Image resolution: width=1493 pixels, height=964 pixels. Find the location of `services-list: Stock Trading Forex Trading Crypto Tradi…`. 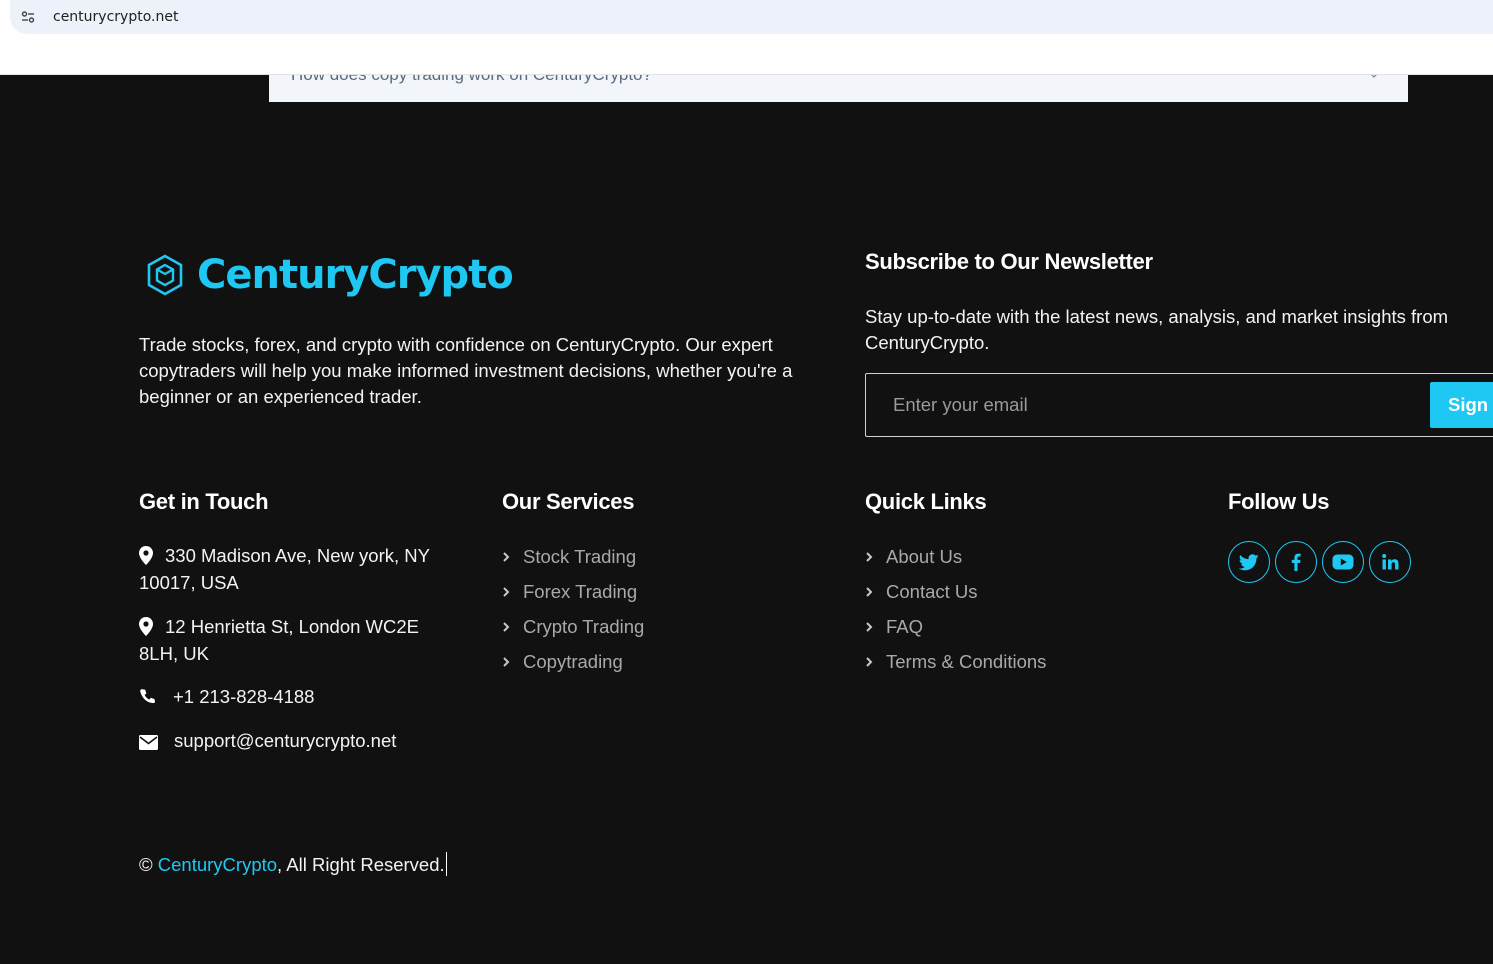

services-list: Stock Trading Forex Trading Crypto Tradi… is located at coordinates (573, 609).